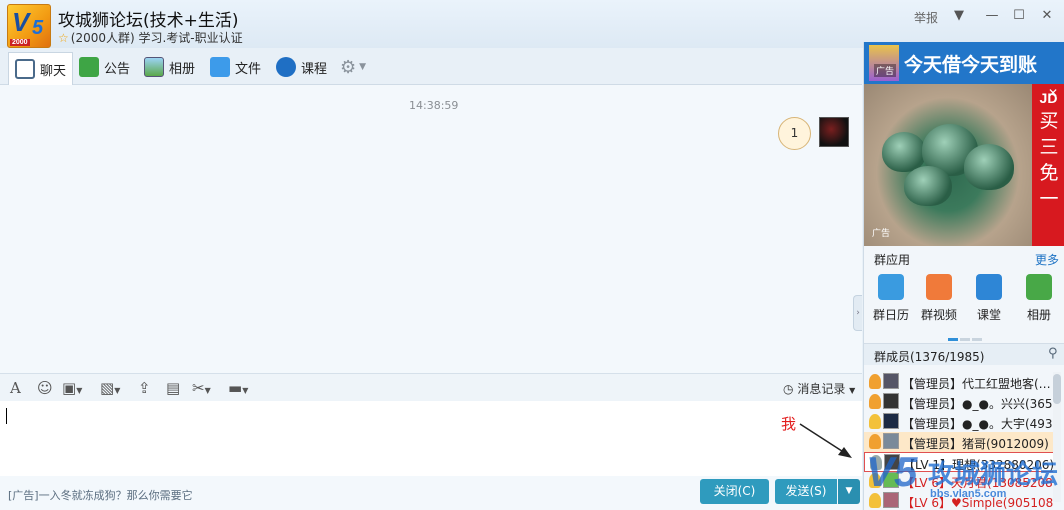  Describe the element at coordinates (238, 388) in the screenshot. I see `more-tools-icon: ▬▼` at that location.